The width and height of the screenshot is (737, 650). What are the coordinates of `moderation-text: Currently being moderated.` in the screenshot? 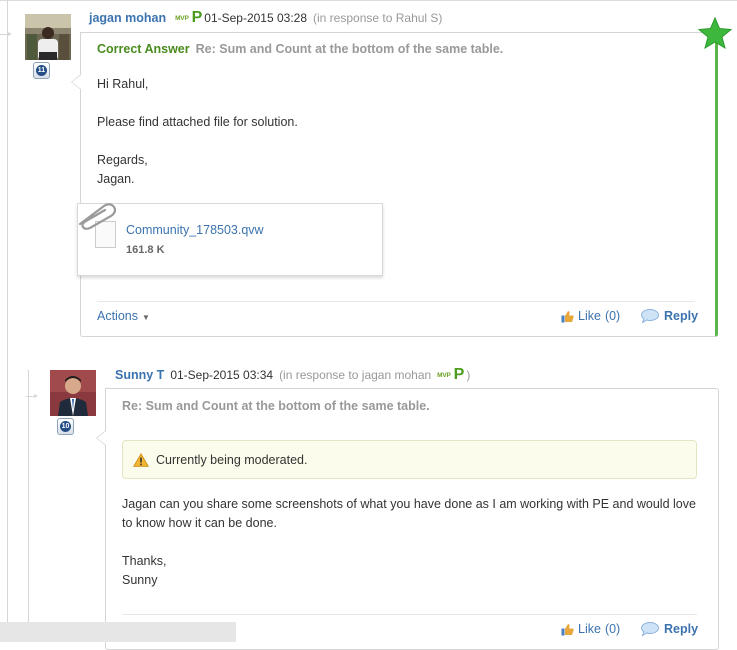 It's located at (232, 459).